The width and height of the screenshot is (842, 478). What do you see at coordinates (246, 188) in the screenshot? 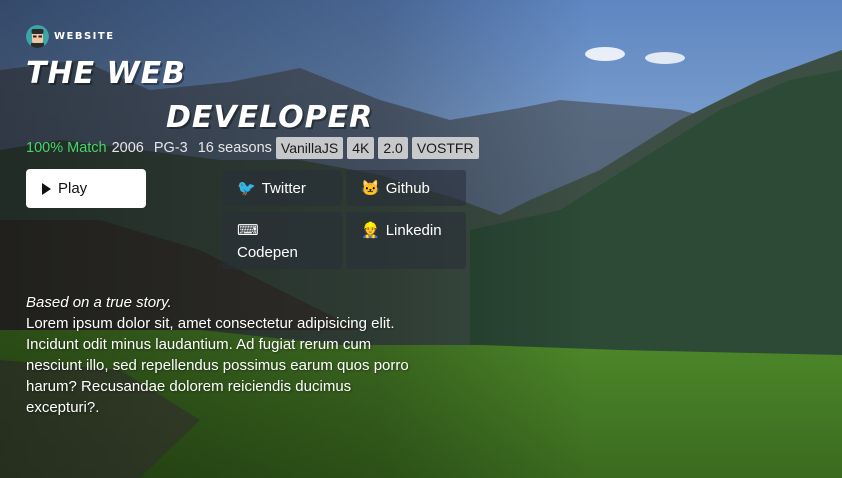
I see `bird-icon: 🐦` at bounding box center [246, 188].